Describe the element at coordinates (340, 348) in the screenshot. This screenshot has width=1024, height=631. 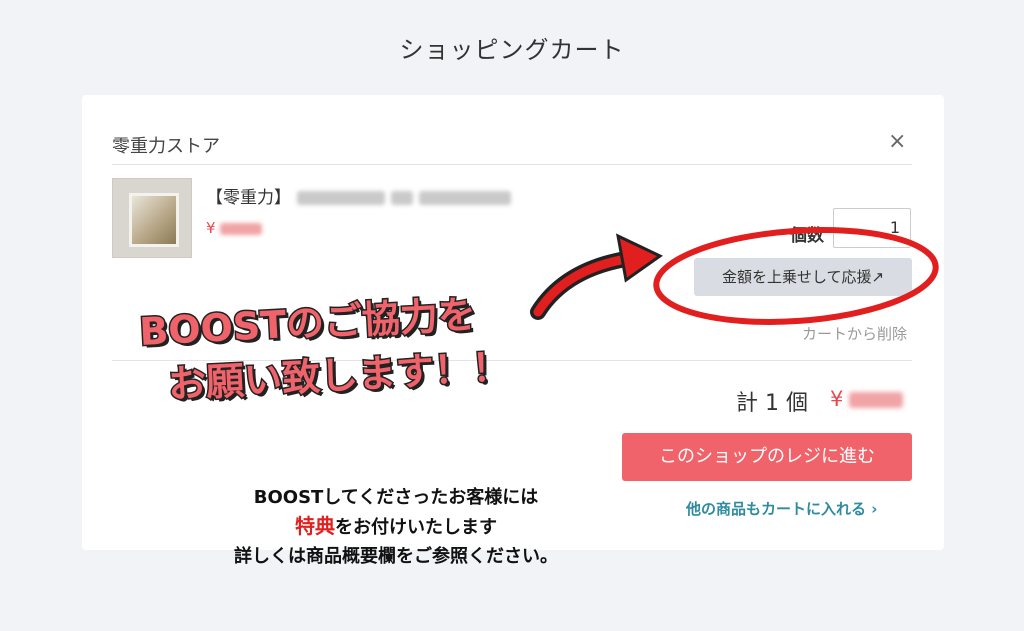
I see `boost-banner: BOOSTのご協力を お願い致します！！` at that location.